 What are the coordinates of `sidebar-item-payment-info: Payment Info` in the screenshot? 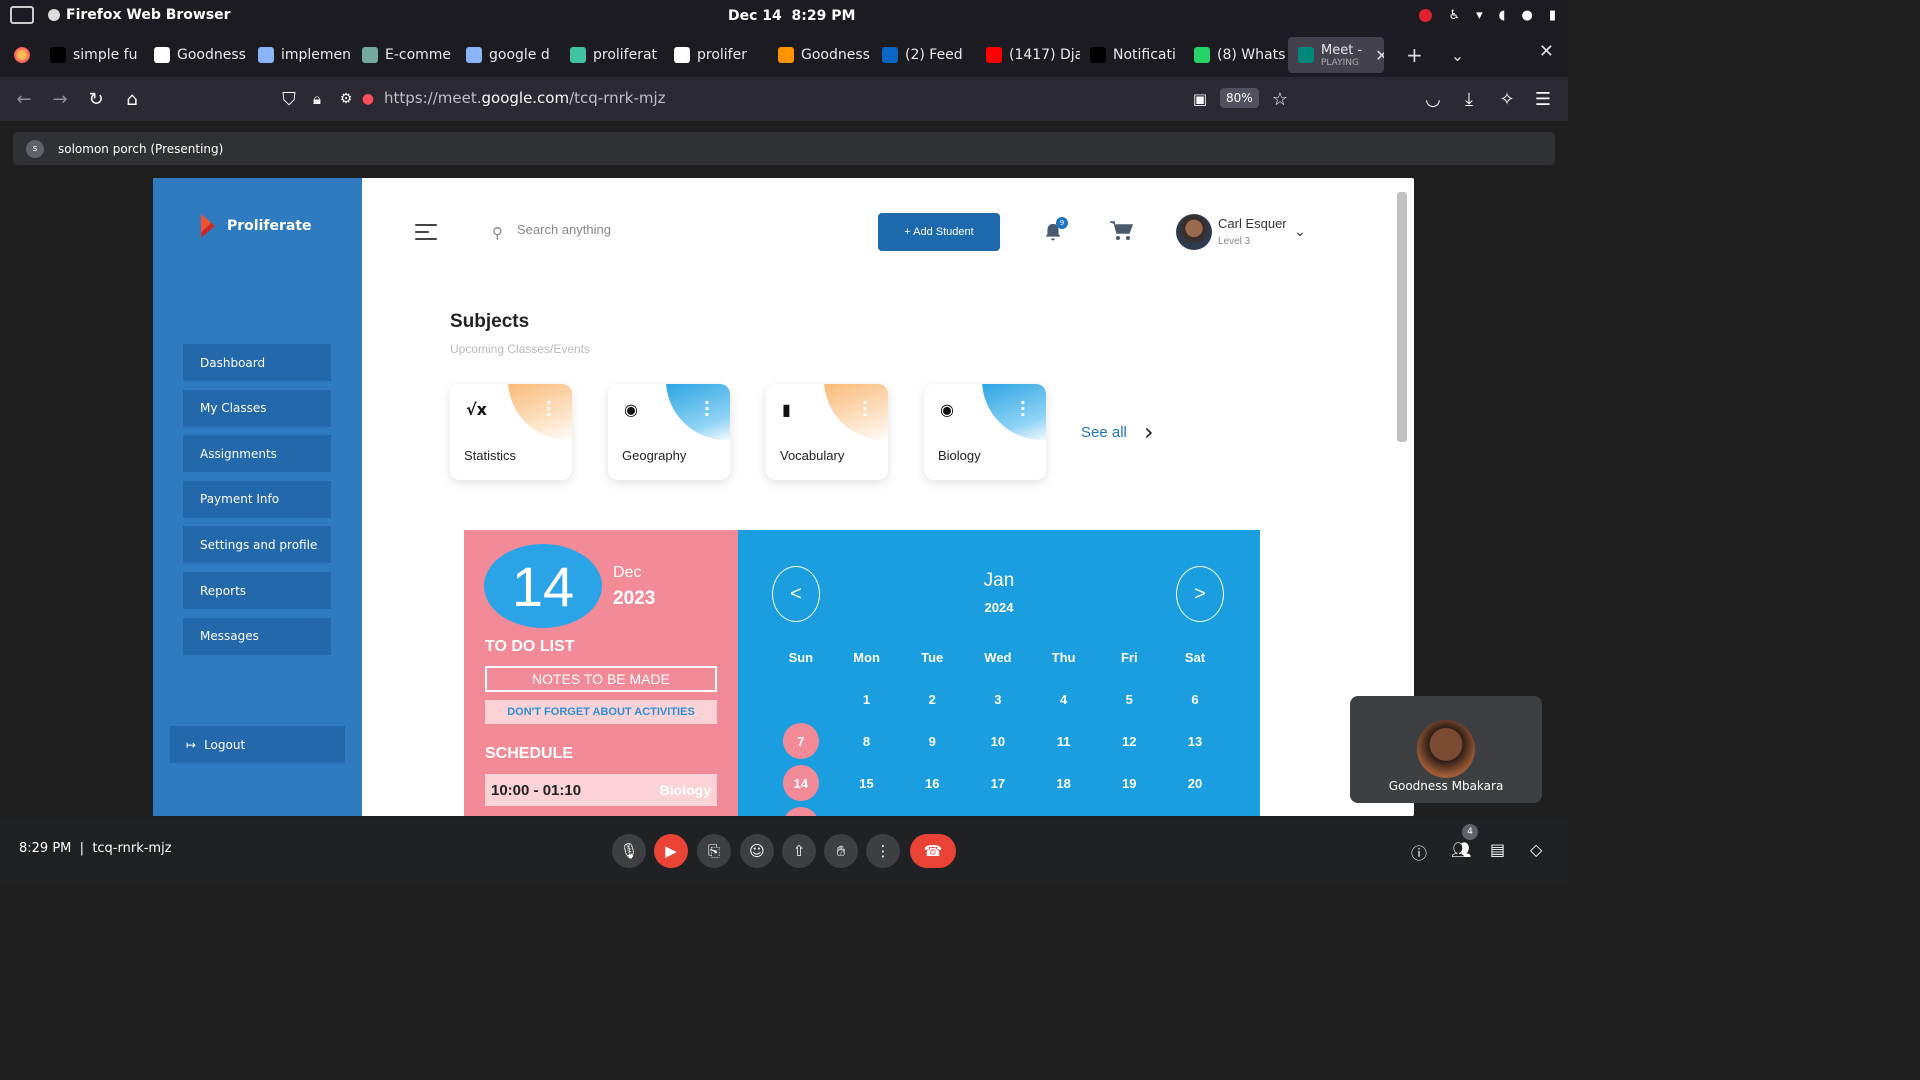 It's located at (257, 499).